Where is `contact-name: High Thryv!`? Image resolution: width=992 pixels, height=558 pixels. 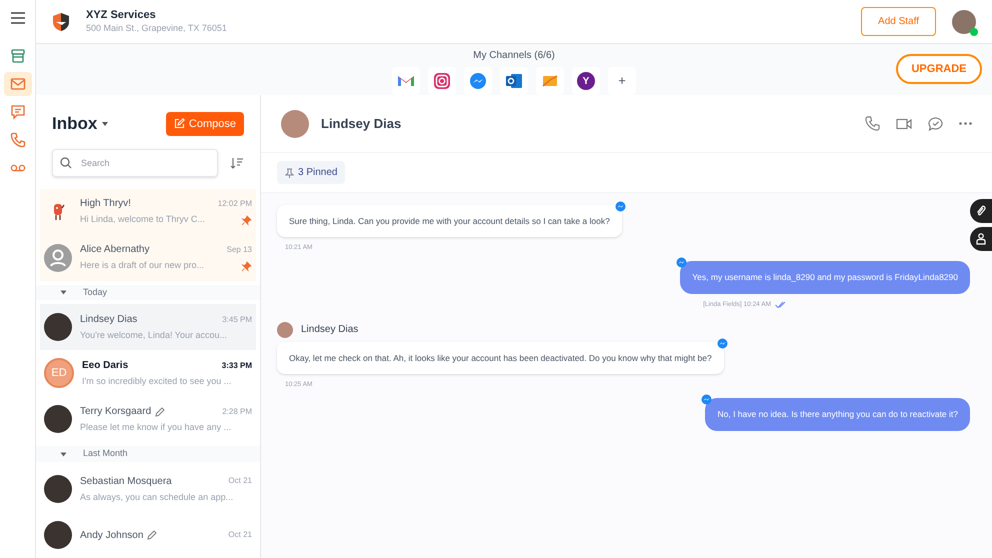
contact-name: High Thryv! is located at coordinates (105, 204).